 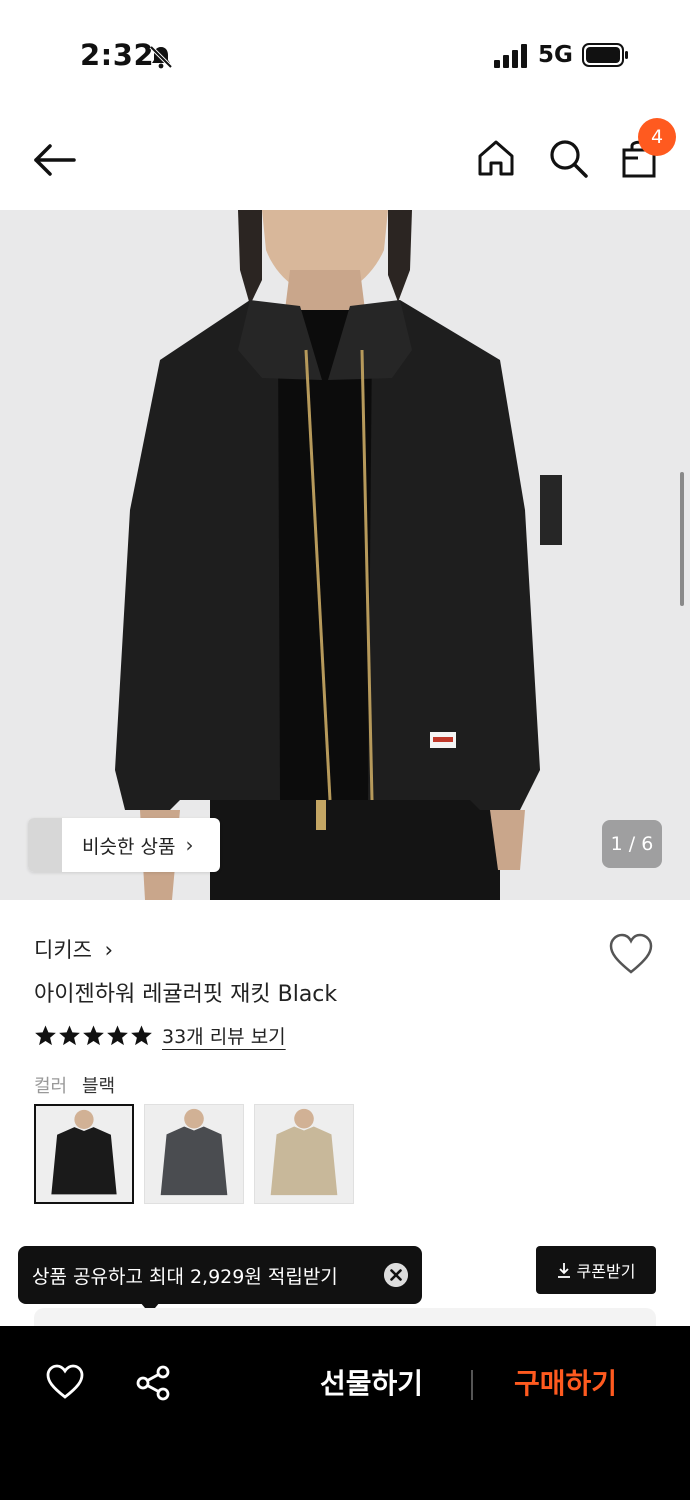 I want to click on product-title: 아이젠하워 레귤러핏 재킷 Black, so click(x=186, y=994).